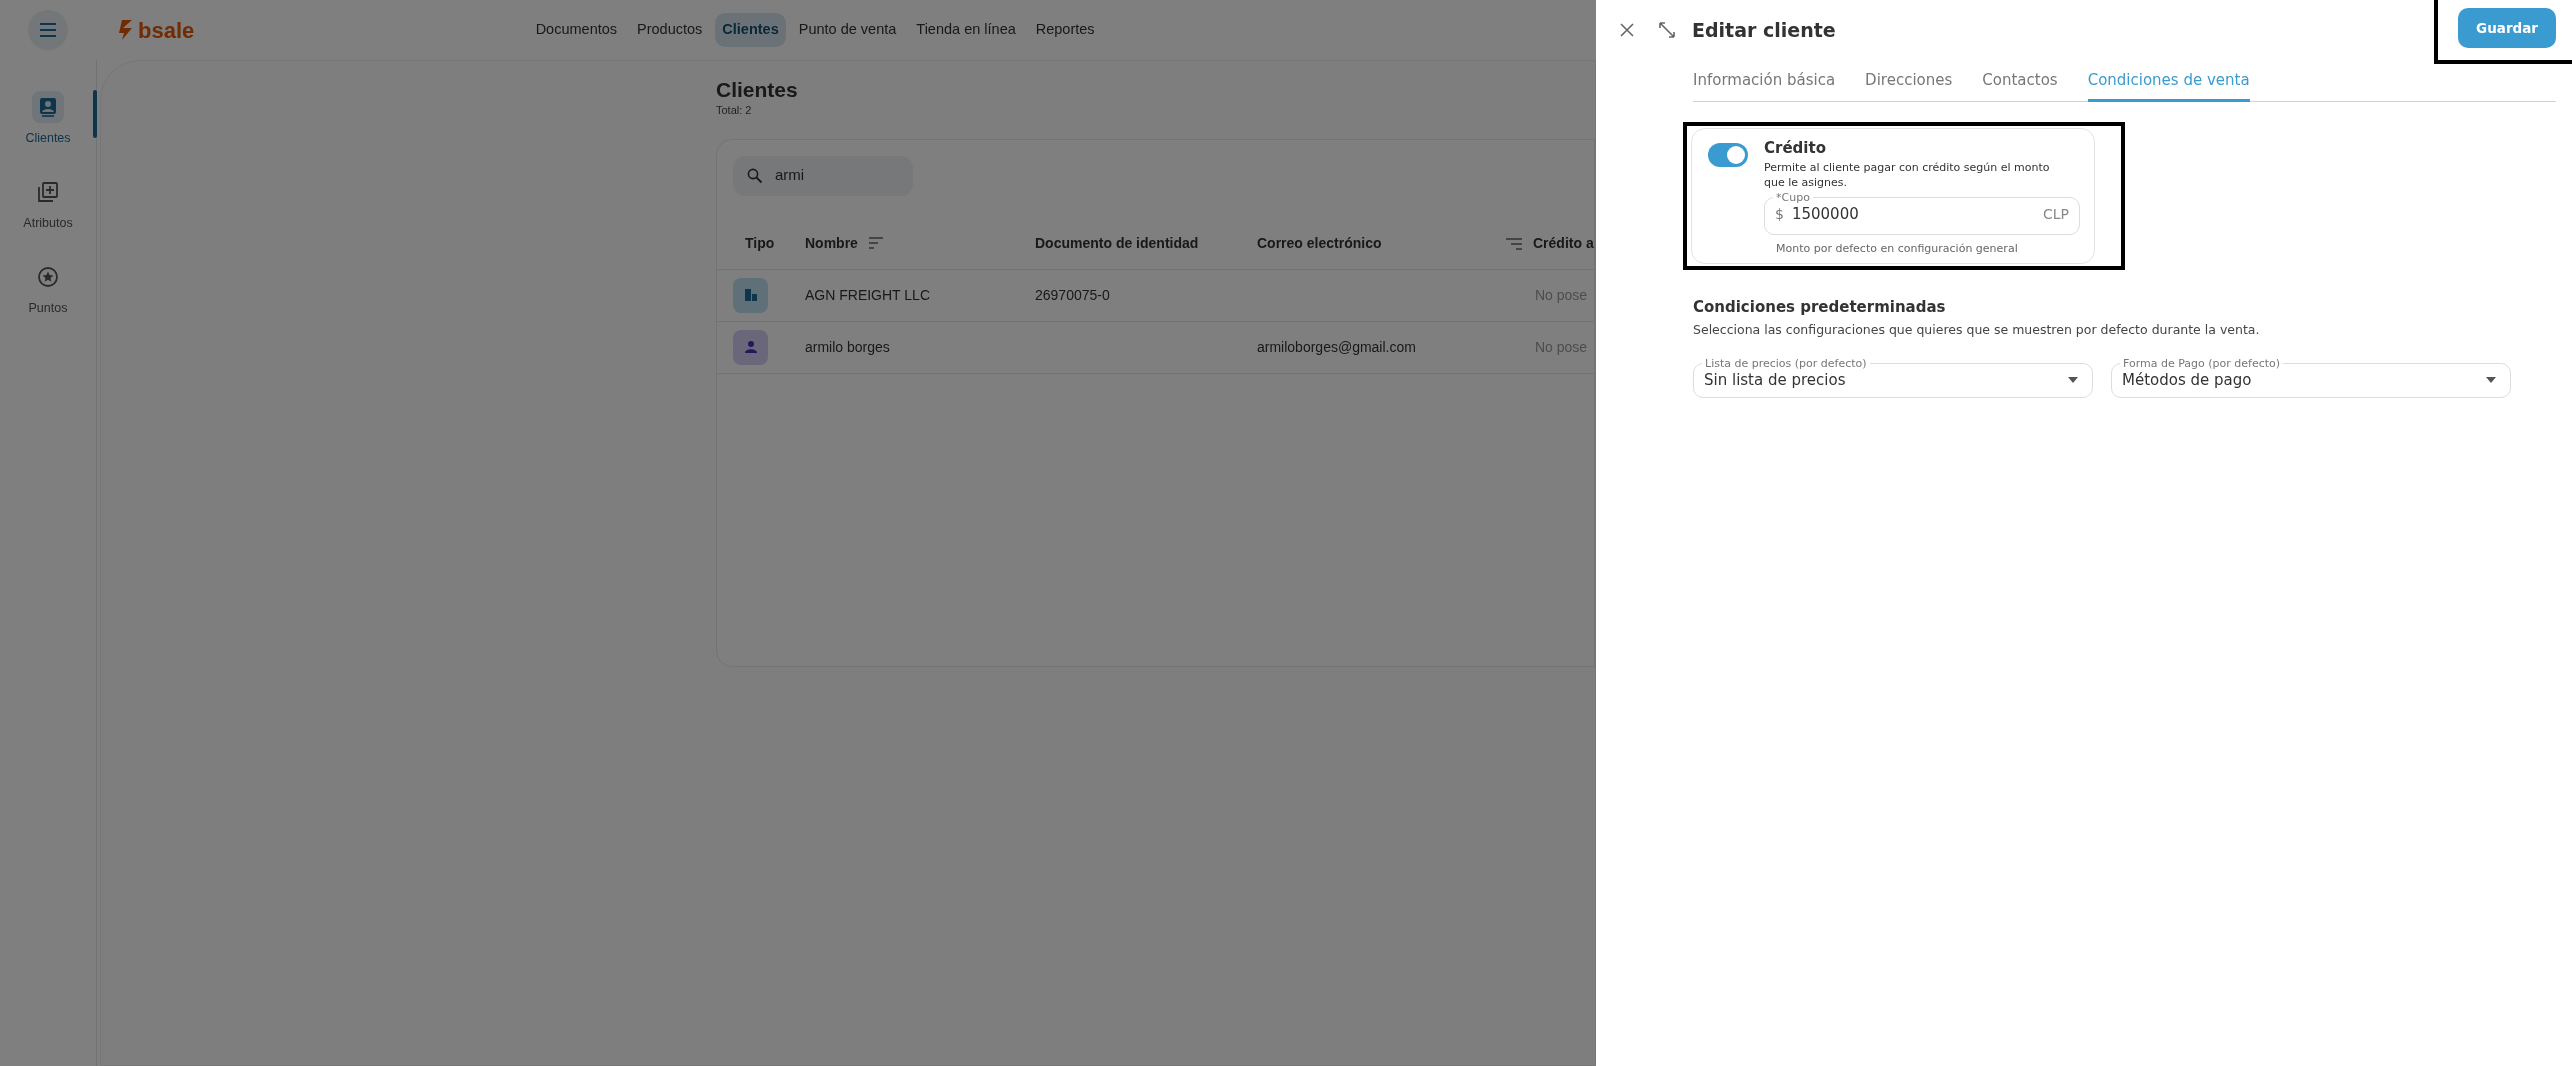 This screenshot has width=2572, height=1066. Describe the element at coordinates (1977, 329) in the screenshot. I see `section-description: Selecciona las configuraciones que quieres que se muestren por defecto durante la venta.` at that location.